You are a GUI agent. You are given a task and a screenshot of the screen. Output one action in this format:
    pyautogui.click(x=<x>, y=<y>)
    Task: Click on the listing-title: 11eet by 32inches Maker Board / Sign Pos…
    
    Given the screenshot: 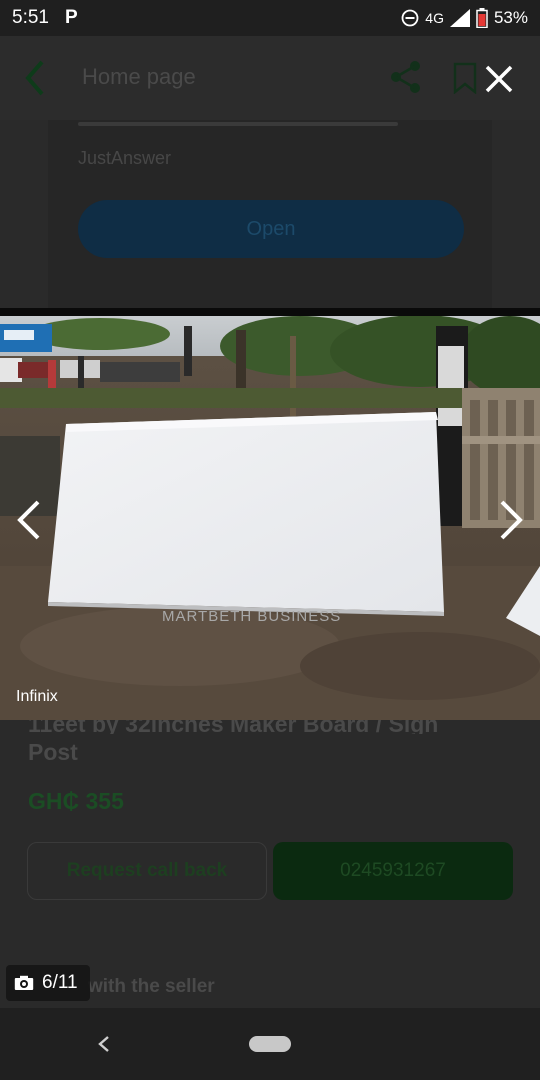 What is the action you would take?
    pyautogui.click(x=273, y=745)
    